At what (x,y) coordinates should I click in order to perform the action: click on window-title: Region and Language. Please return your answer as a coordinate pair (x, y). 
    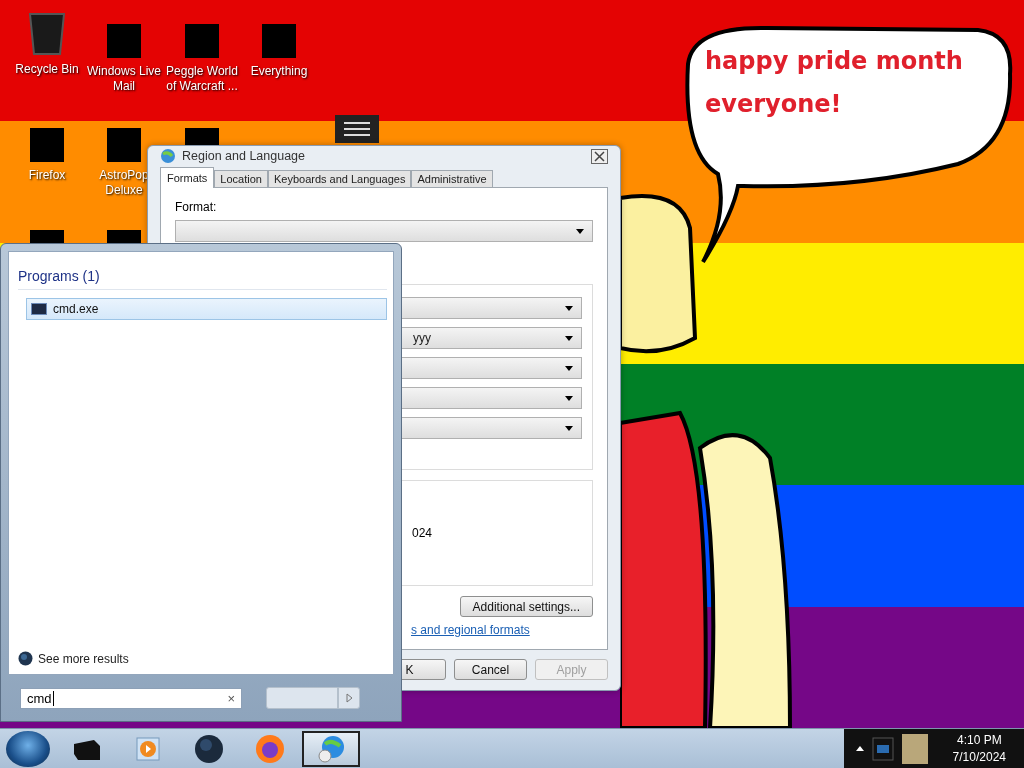
    Looking at the image, I should click on (244, 156).